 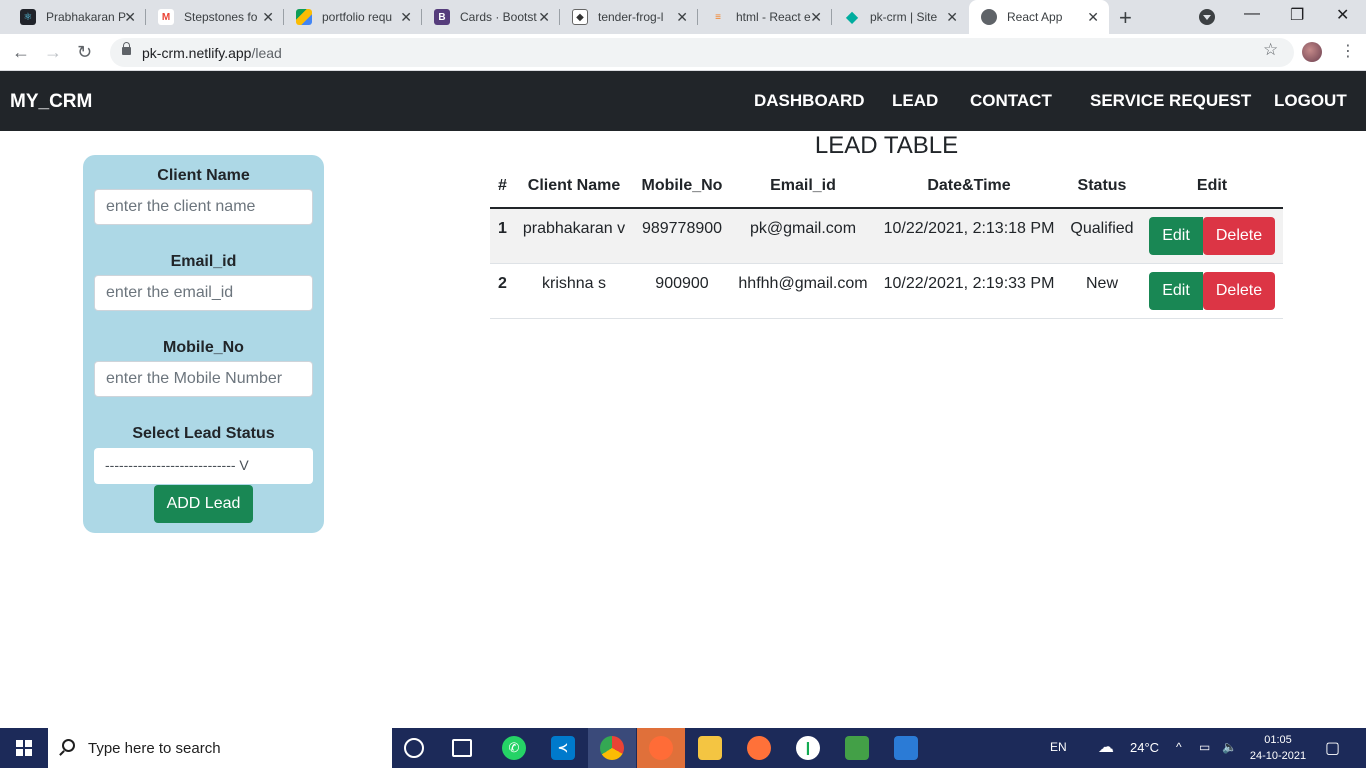 I want to click on column-header: Edit, so click(x=1212, y=187).